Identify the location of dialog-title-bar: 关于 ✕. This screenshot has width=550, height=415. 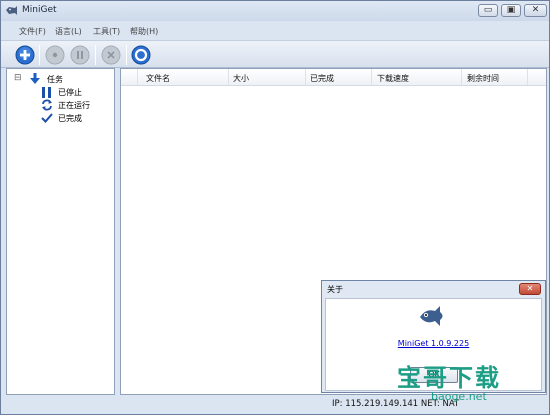
(433, 289).